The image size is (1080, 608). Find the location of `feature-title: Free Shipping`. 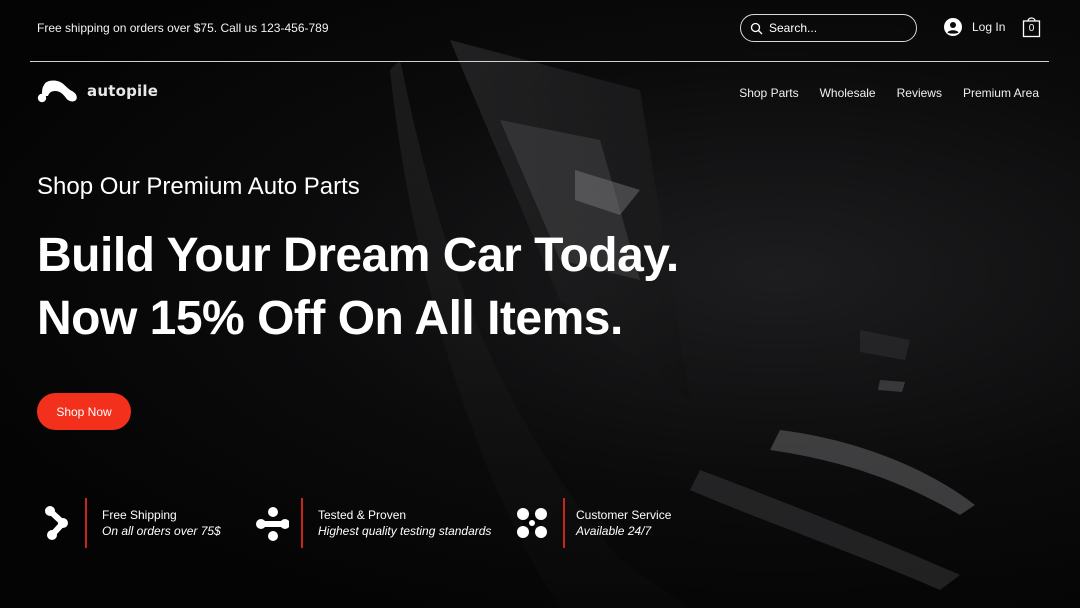

feature-title: Free Shipping is located at coordinates (139, 515).